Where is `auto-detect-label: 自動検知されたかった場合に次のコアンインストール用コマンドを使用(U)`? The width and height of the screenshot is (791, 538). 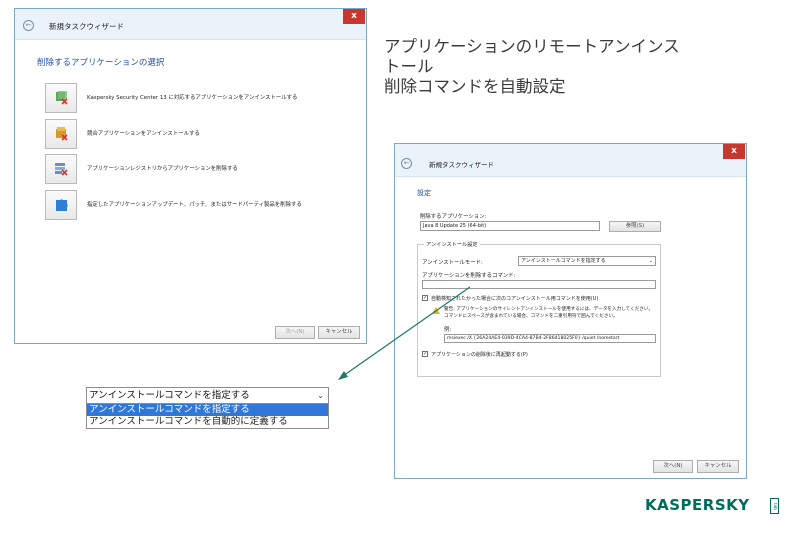
auto-detect-label: 自動検知されたかった場合に次のコアンインストール用コマンドを使用(U) is located at coordinates (515, 299).